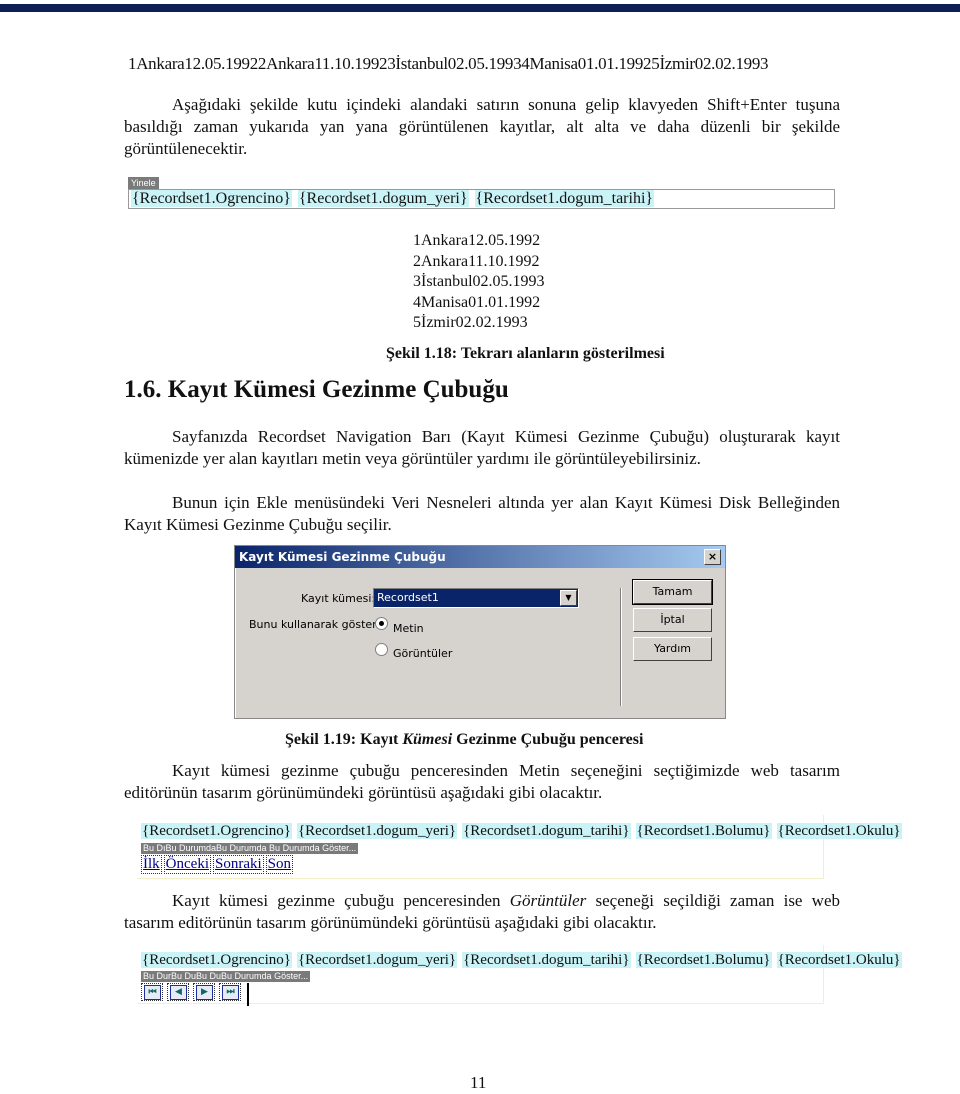  I want to click on previous-icon: ◀, so click(178, 992).